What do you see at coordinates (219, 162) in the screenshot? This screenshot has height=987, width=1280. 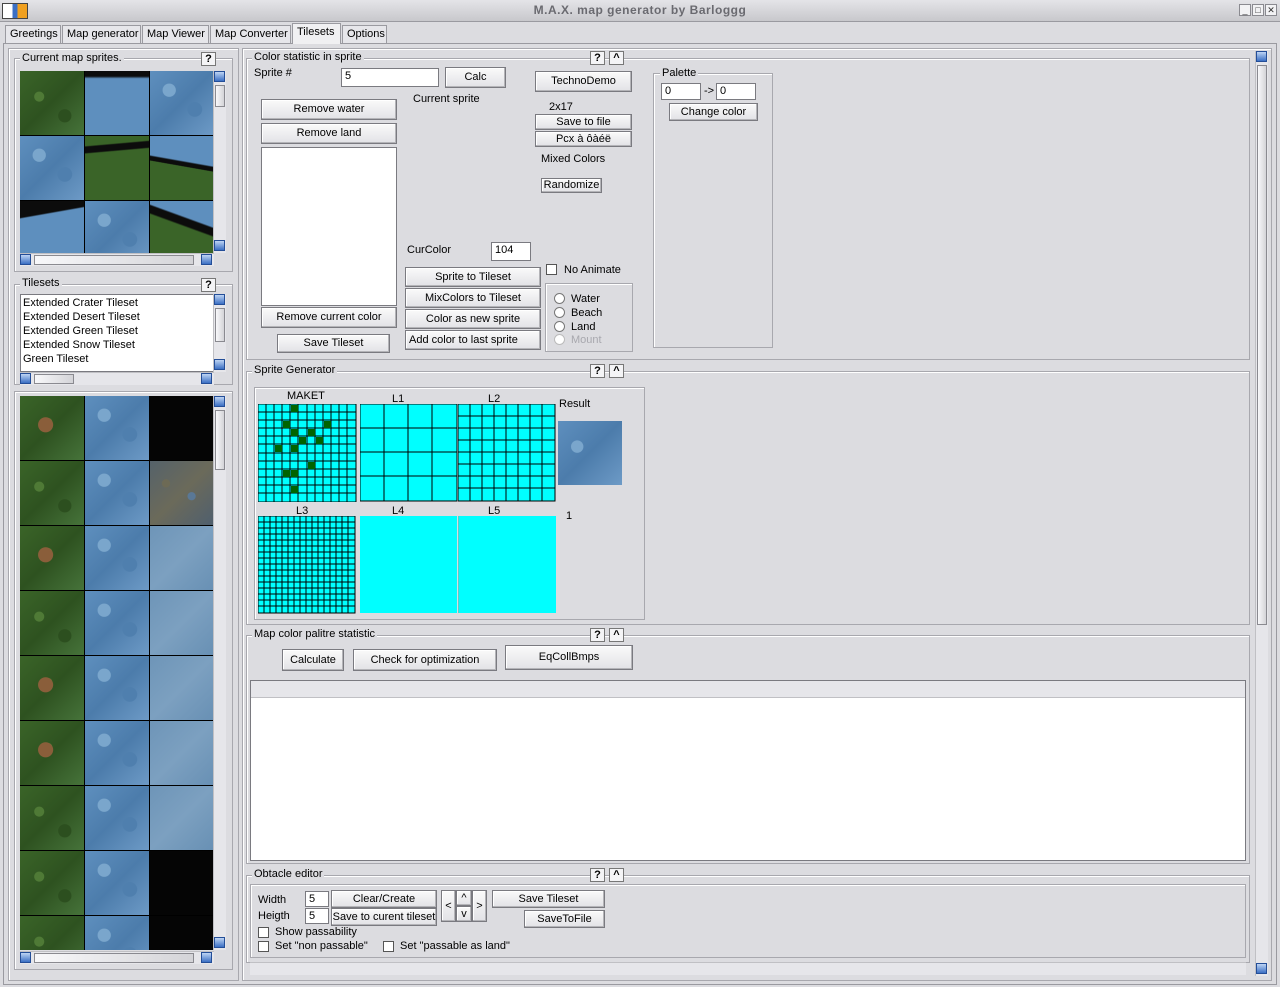 I see `sprites-vscroll` at bounding box center [219, 162].